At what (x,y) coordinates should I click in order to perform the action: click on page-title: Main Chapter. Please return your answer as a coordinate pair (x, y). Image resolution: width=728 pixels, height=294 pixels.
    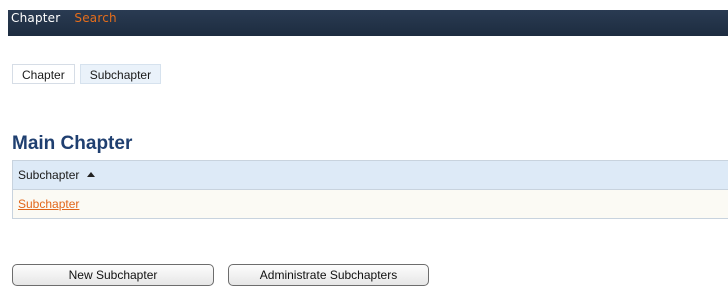
    Looking at the image, I should click on (72, 143).